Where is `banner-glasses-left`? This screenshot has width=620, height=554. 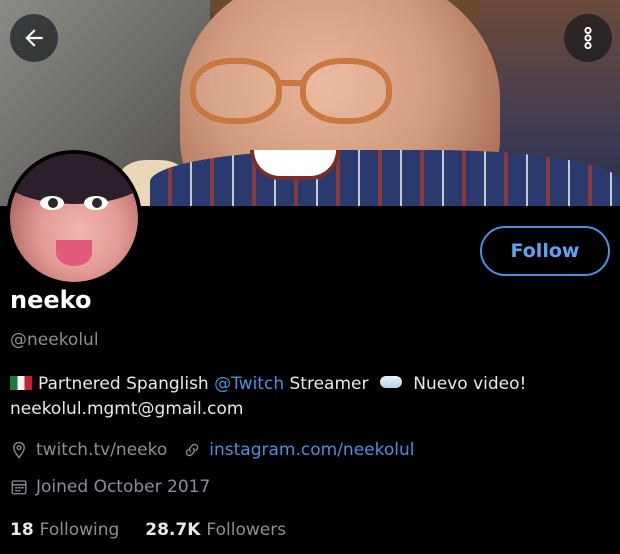
banner-glasses-left is located at coordinates (236, 91).